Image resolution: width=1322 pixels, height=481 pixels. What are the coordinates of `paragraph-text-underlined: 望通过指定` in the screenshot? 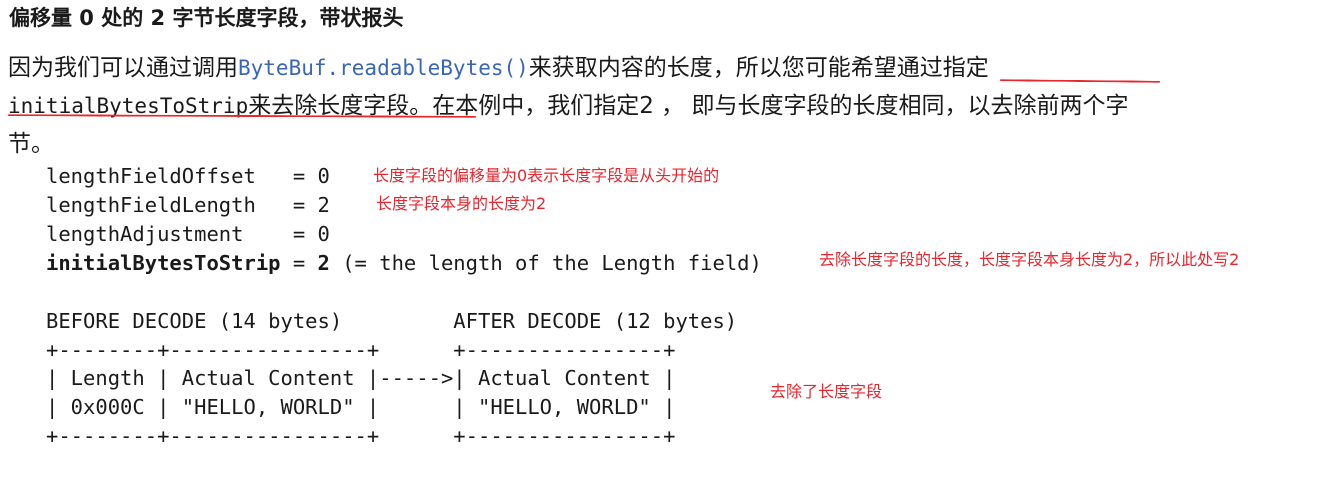 It's located at (931, 68).